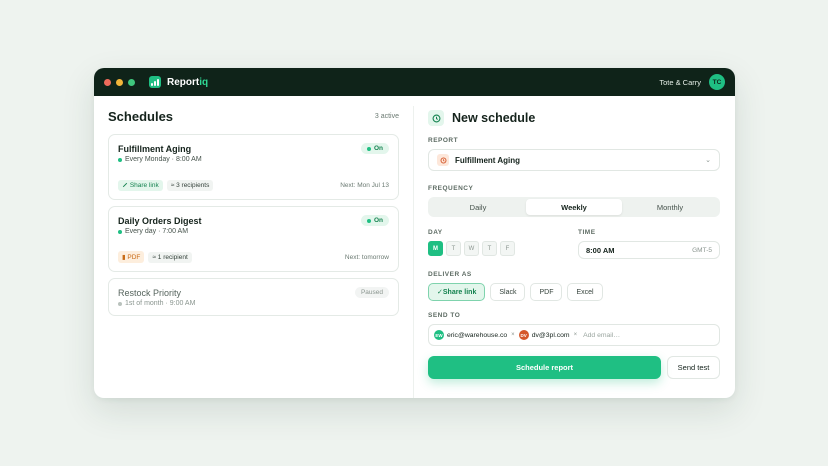 The height and width of the screenshot is (466, 828). Describe the element at coordinates (498, 248) in the screenshot. I see `day-picker: M T W T F` at that location.